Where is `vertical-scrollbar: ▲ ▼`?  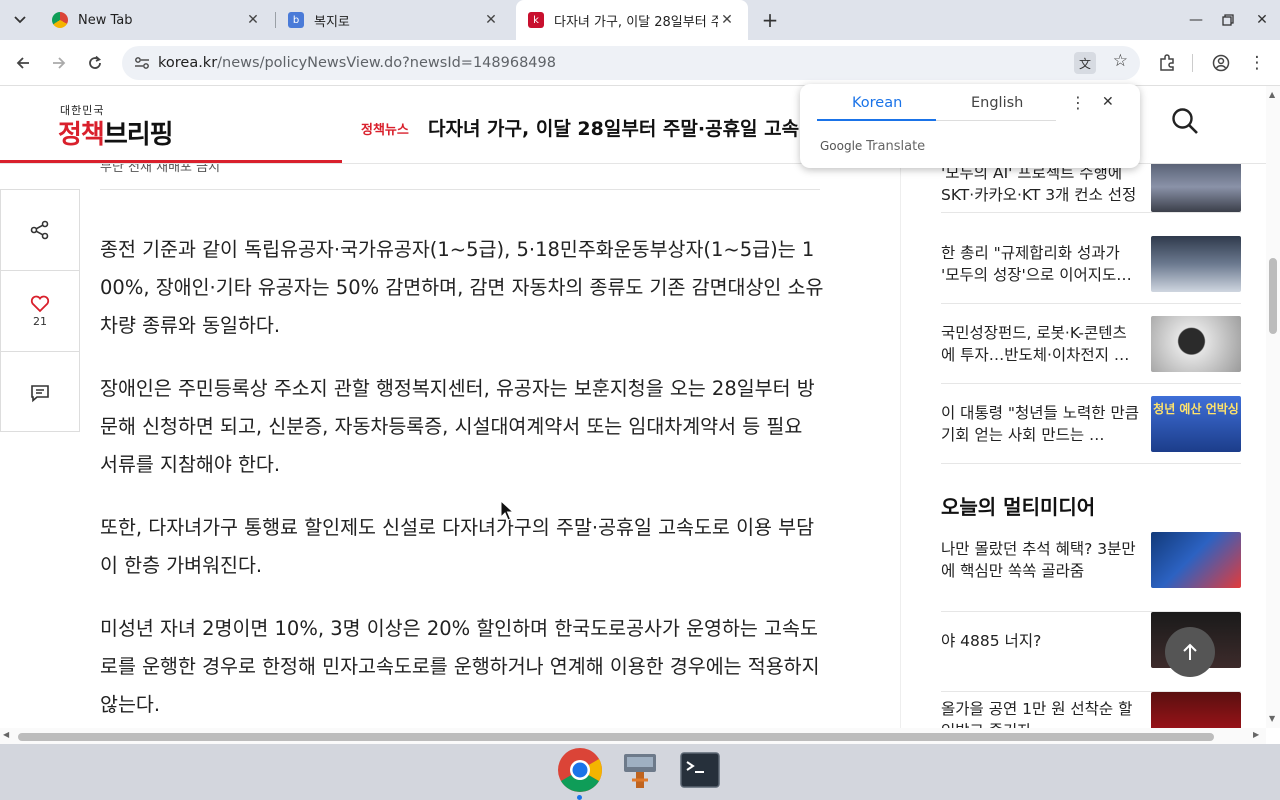
vertical-scrollbar: ▲ ▼ is located at coordinates (1273, 407).